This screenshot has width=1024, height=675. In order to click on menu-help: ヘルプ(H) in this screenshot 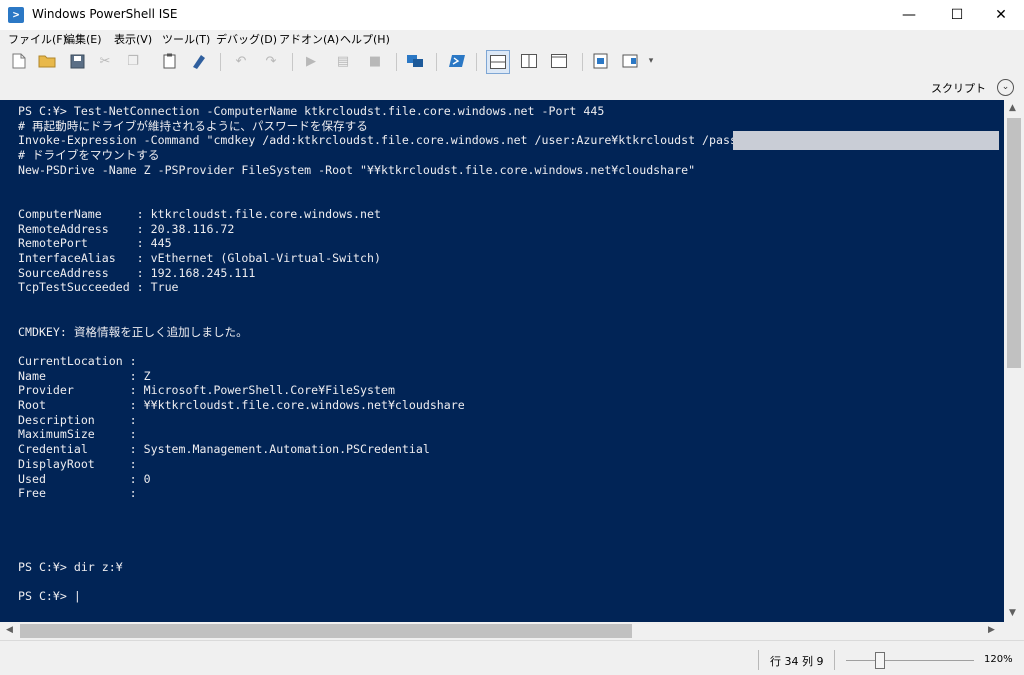, I will do `click(365, 39)`.